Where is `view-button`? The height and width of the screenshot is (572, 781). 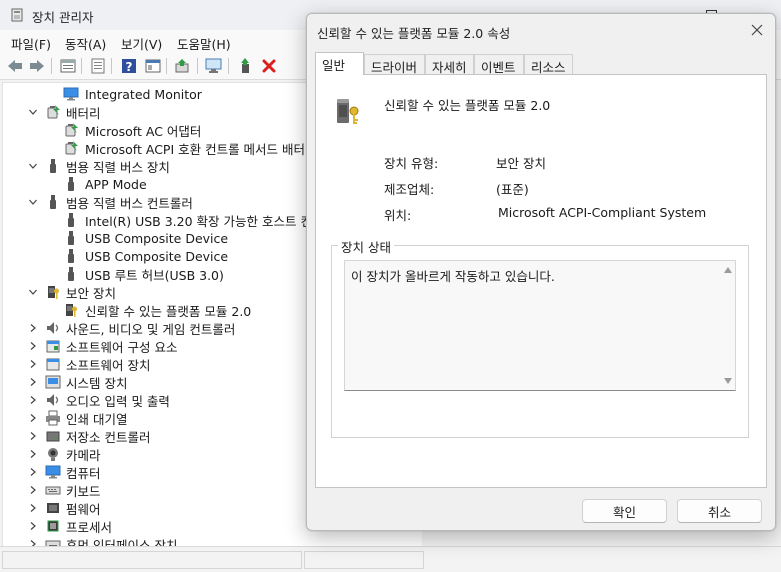 view-button is located at coordinates (153, 66).